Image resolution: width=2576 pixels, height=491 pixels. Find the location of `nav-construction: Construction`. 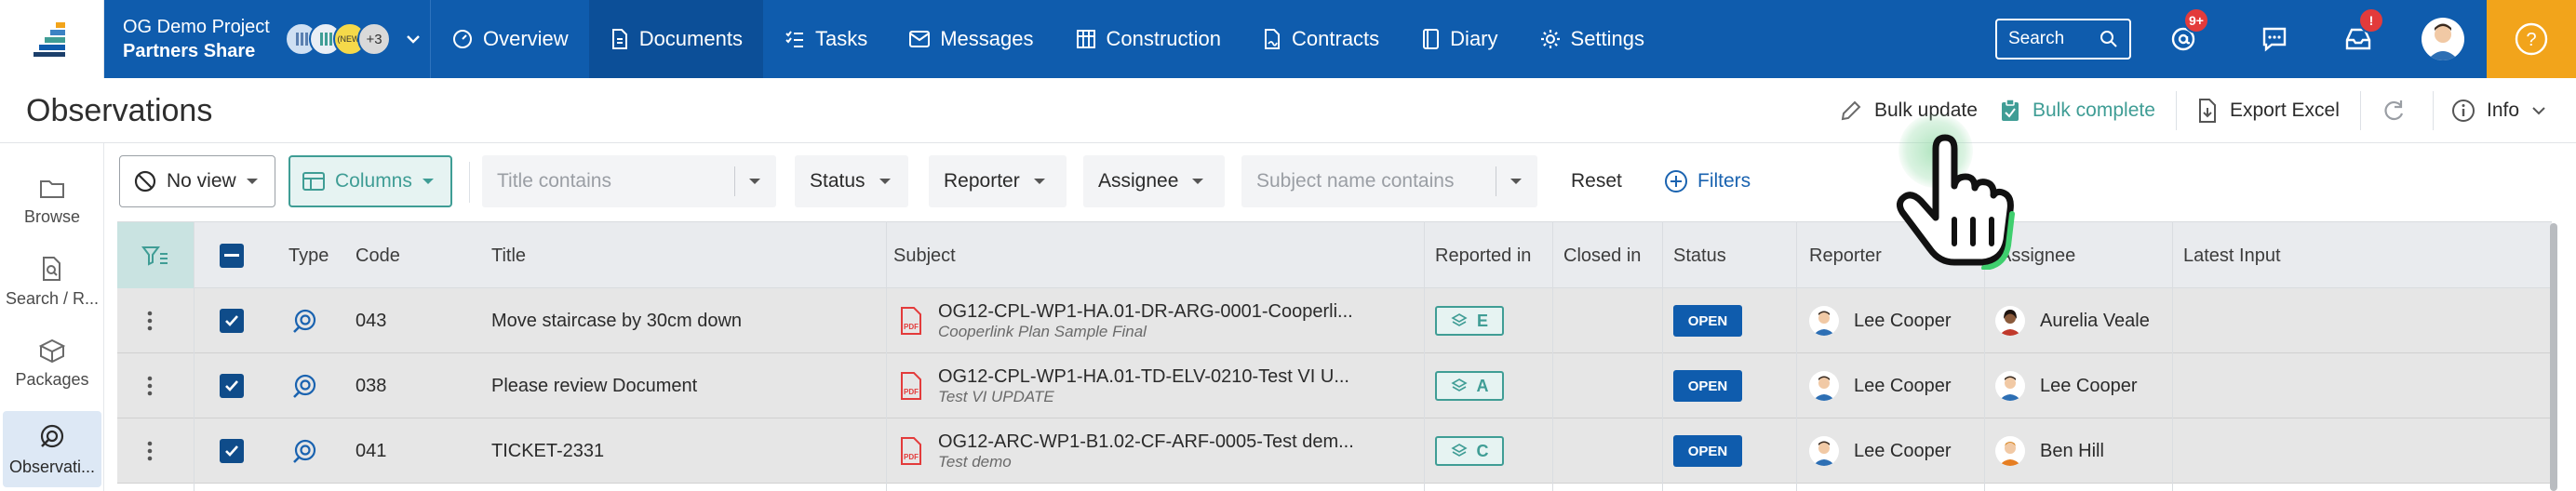

nav-construction: Construction is located at coordinates (1148, 39).